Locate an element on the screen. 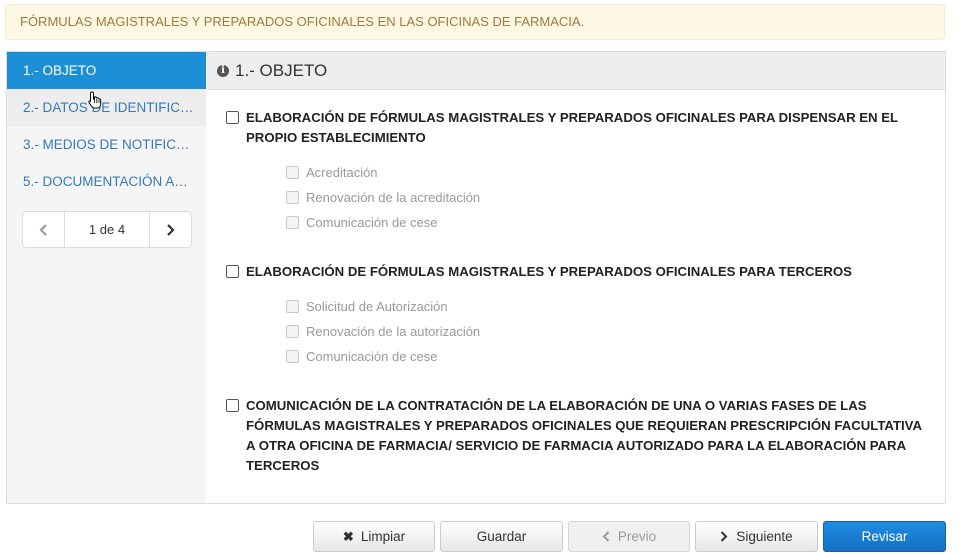 The height and width of the screenshot is (555, 964). next-button-label: Siguiente is located at coordinates (764, 536).